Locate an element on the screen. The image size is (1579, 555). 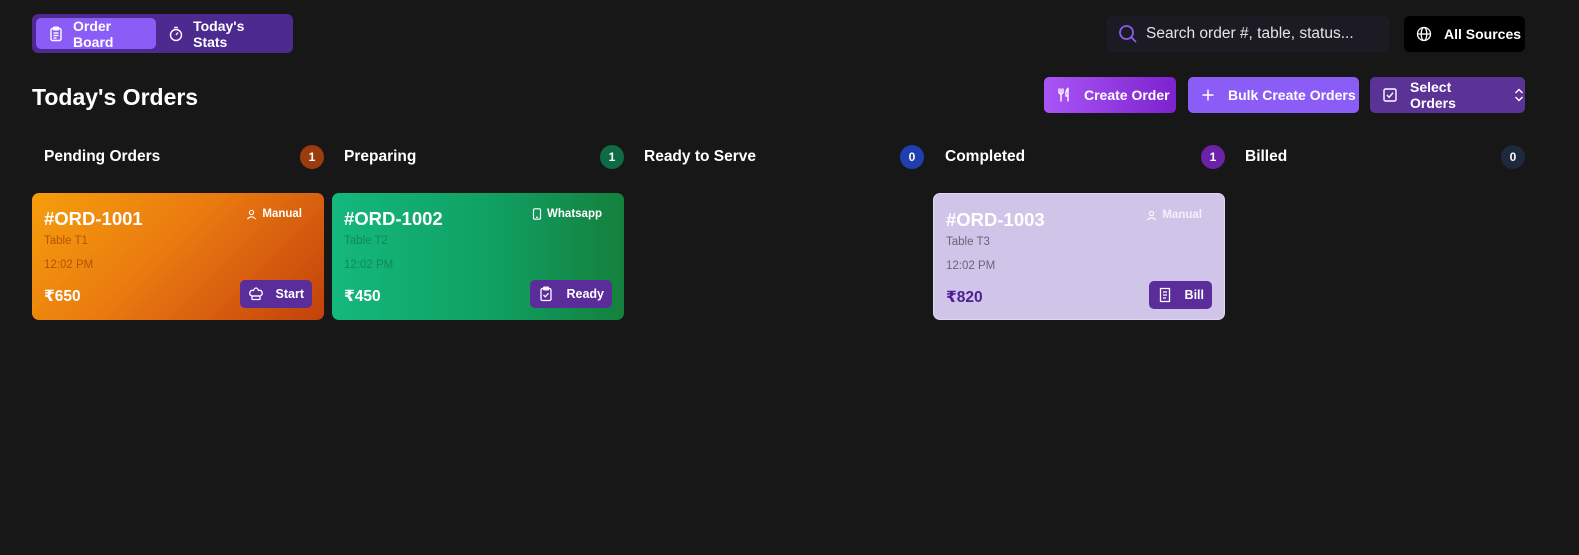
column-header-completed: Completed 1 is located at coordinates (1085, 157).